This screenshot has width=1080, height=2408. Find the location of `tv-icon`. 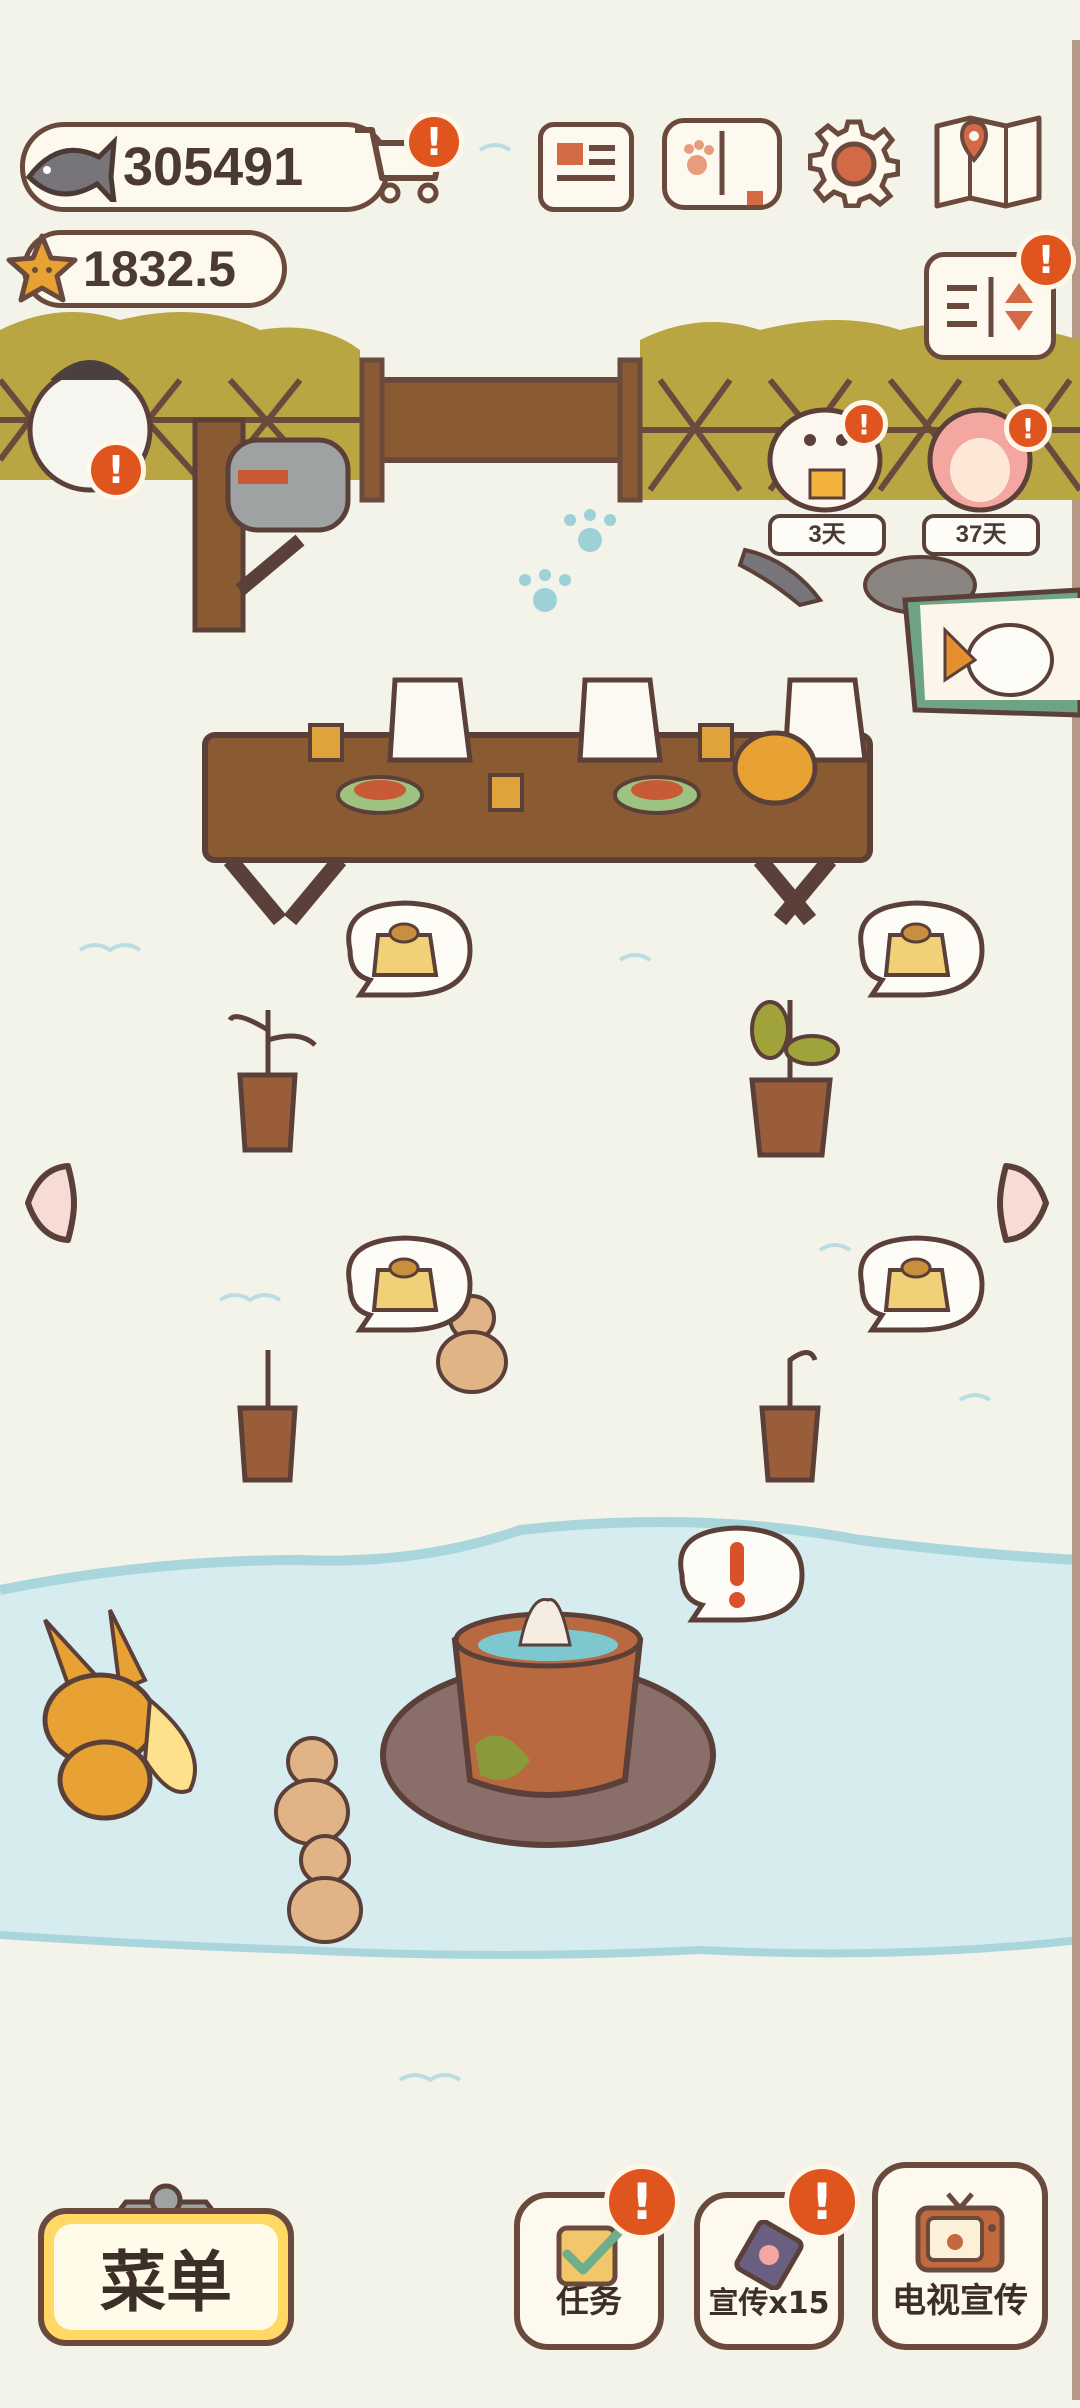

tv-icon is located at coordinates (960, 2232).